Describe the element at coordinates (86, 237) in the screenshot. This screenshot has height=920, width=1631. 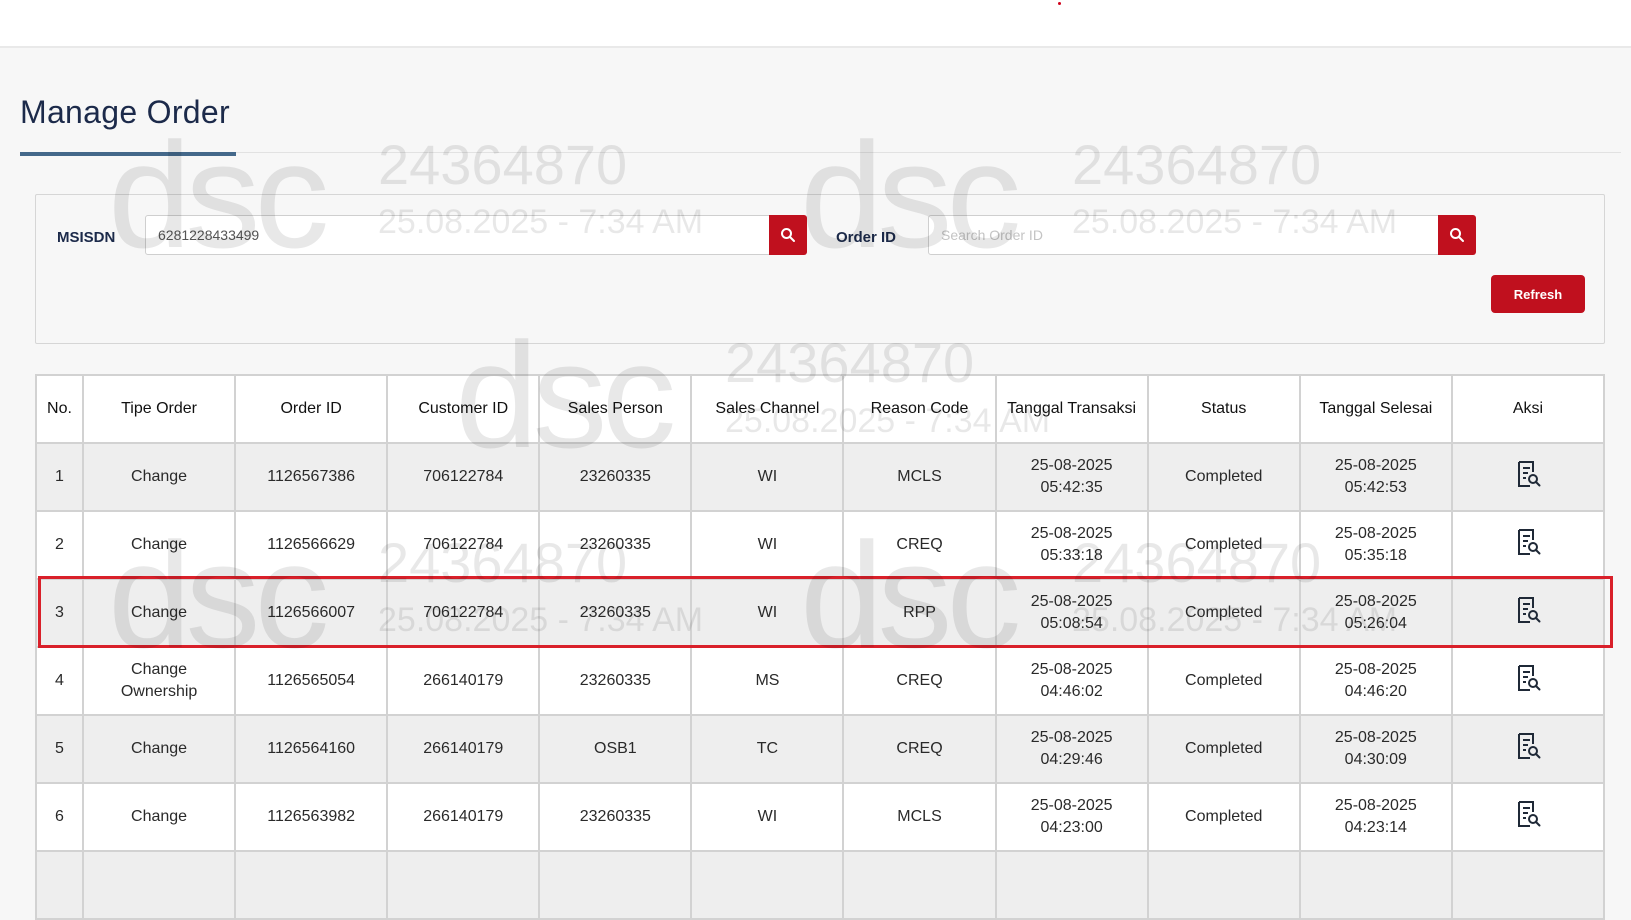
I see `msisdn-label: MSISDN` at that location.